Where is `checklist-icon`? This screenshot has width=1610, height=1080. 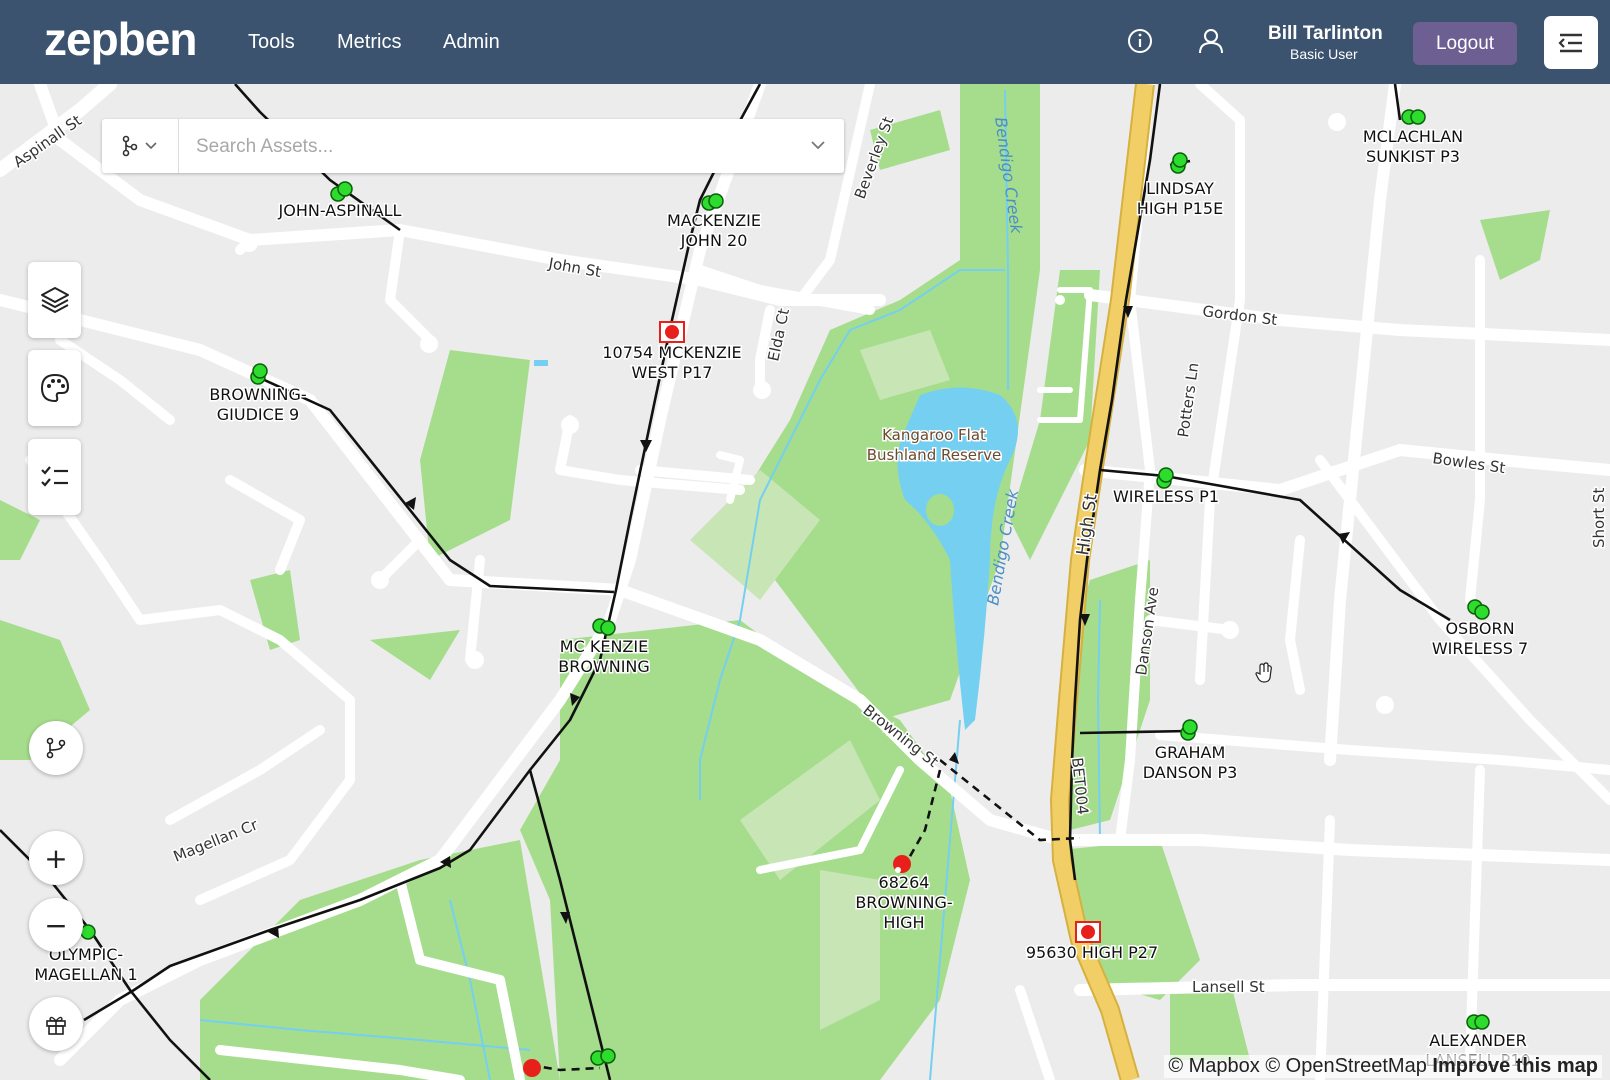
checklist-icon is located at coordinates (54, 476).